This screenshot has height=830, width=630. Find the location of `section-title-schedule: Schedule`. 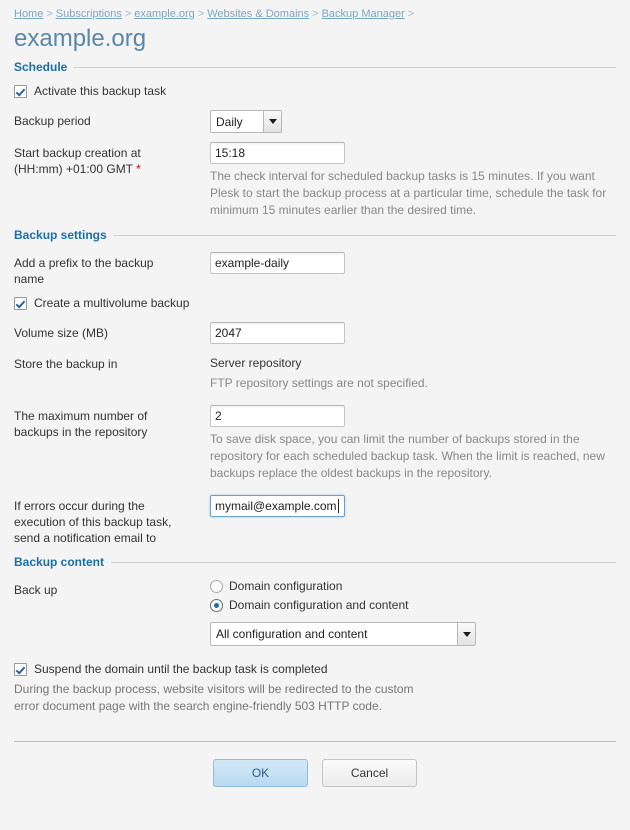

section-title-schedule: Schedule is located at coordinates (41, 67).